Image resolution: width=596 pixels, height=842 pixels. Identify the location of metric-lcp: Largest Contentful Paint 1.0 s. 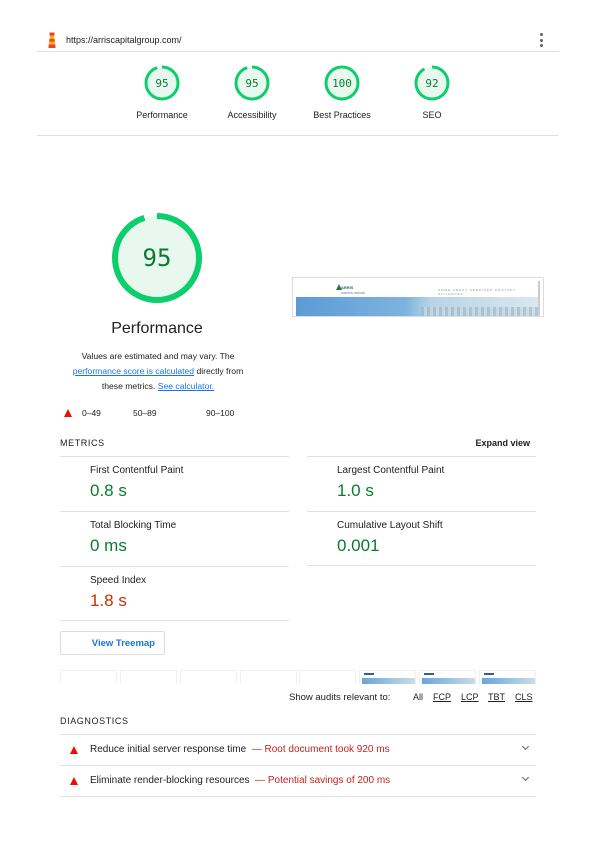
(421, 483).